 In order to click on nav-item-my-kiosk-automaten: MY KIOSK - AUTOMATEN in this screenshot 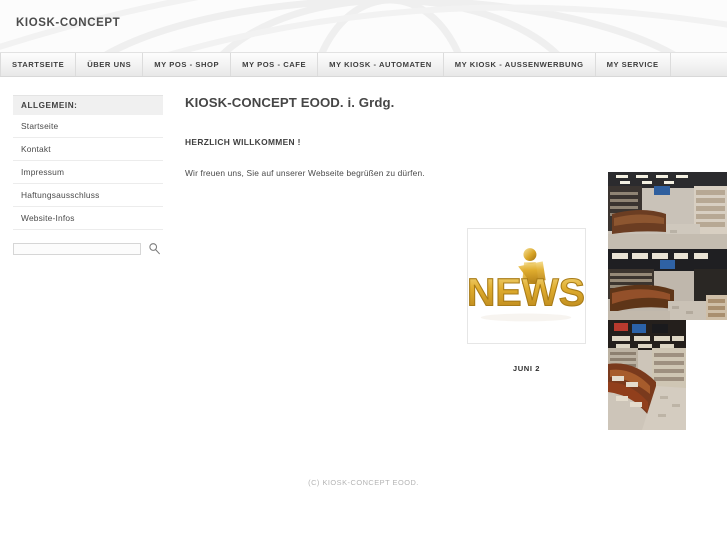, I will do `click(381, 64)`.